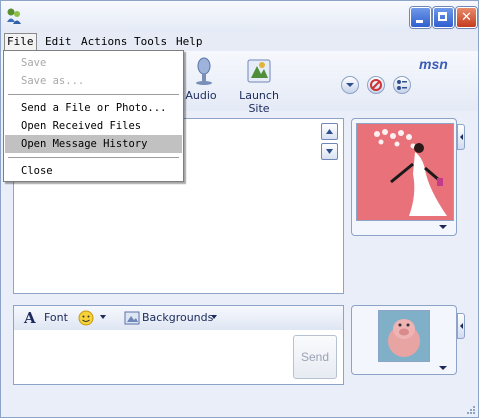  I want to click on minimize-icon, so click(419, 21).